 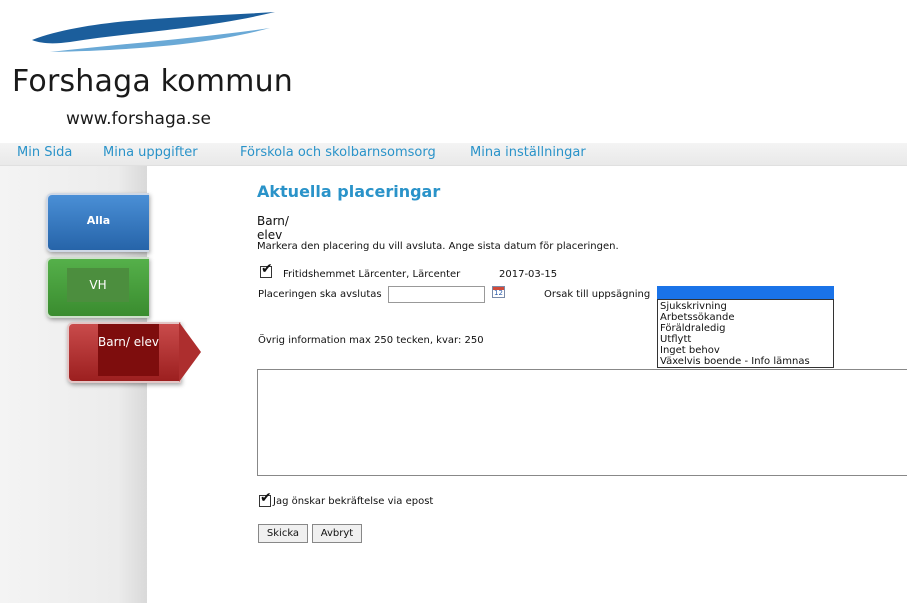 What do you see at coordinates (338, 152) in the screenshot?
I see `nav-forskola-och-skolbarnsomsorg: Förskola och skolbarnsomsorg` at bounding box center [338, 152].